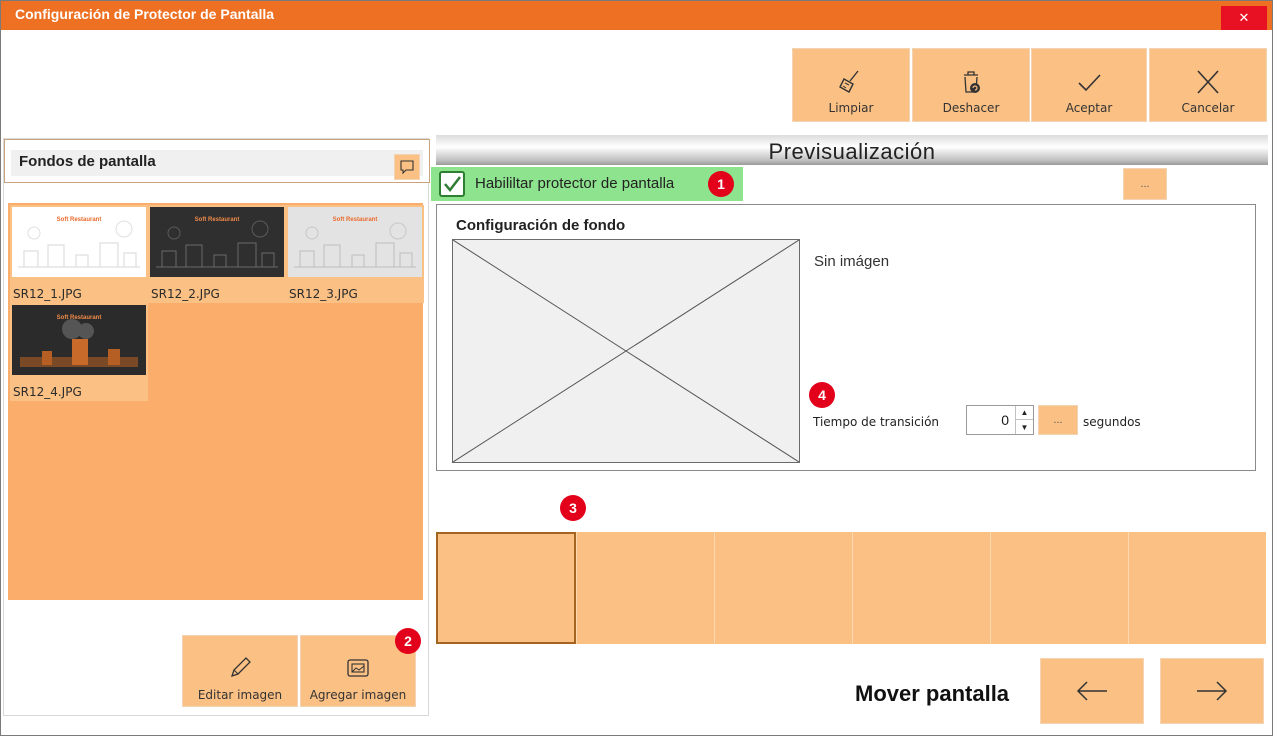 This screenshot has width=1273, height=736. Describe the element at coordinates (47, 294) in the screenshot. I see `wallpaper-name-1: SR12_1.JPG` at that location.